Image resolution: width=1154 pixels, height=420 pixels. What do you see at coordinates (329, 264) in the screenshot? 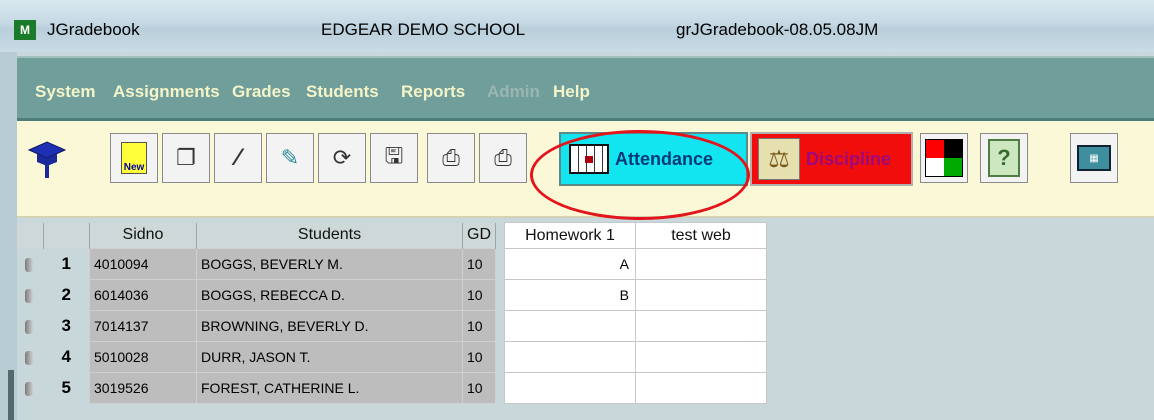
I see `student-name-cell: BOGGS, BEVERLY M.` at bounding box center [329, 264].